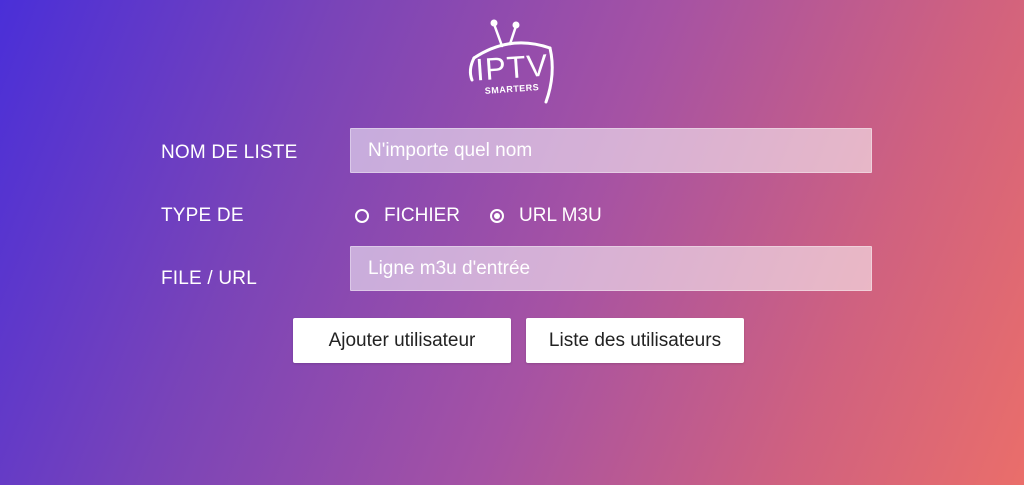  I want to click on logo-title: IPTV, so click(512, 67).